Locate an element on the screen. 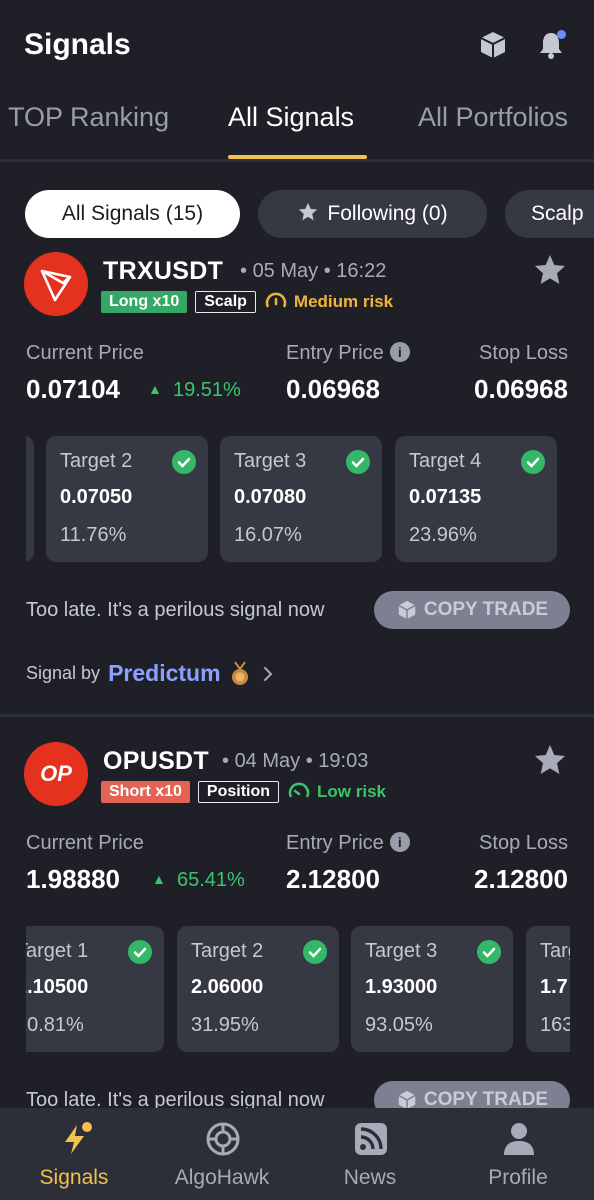  nav-algohawk: AlgoHawk is located at coordinates (222, 1154).